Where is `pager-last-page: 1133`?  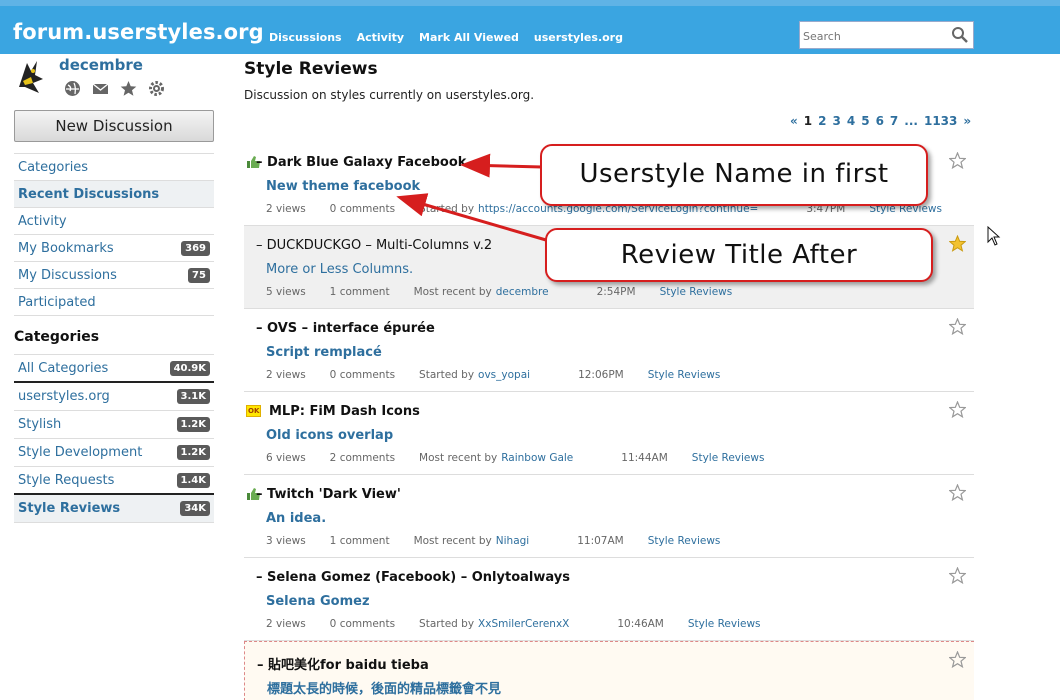
pager-last-page: 1133 is located at coordinates (940, 121).